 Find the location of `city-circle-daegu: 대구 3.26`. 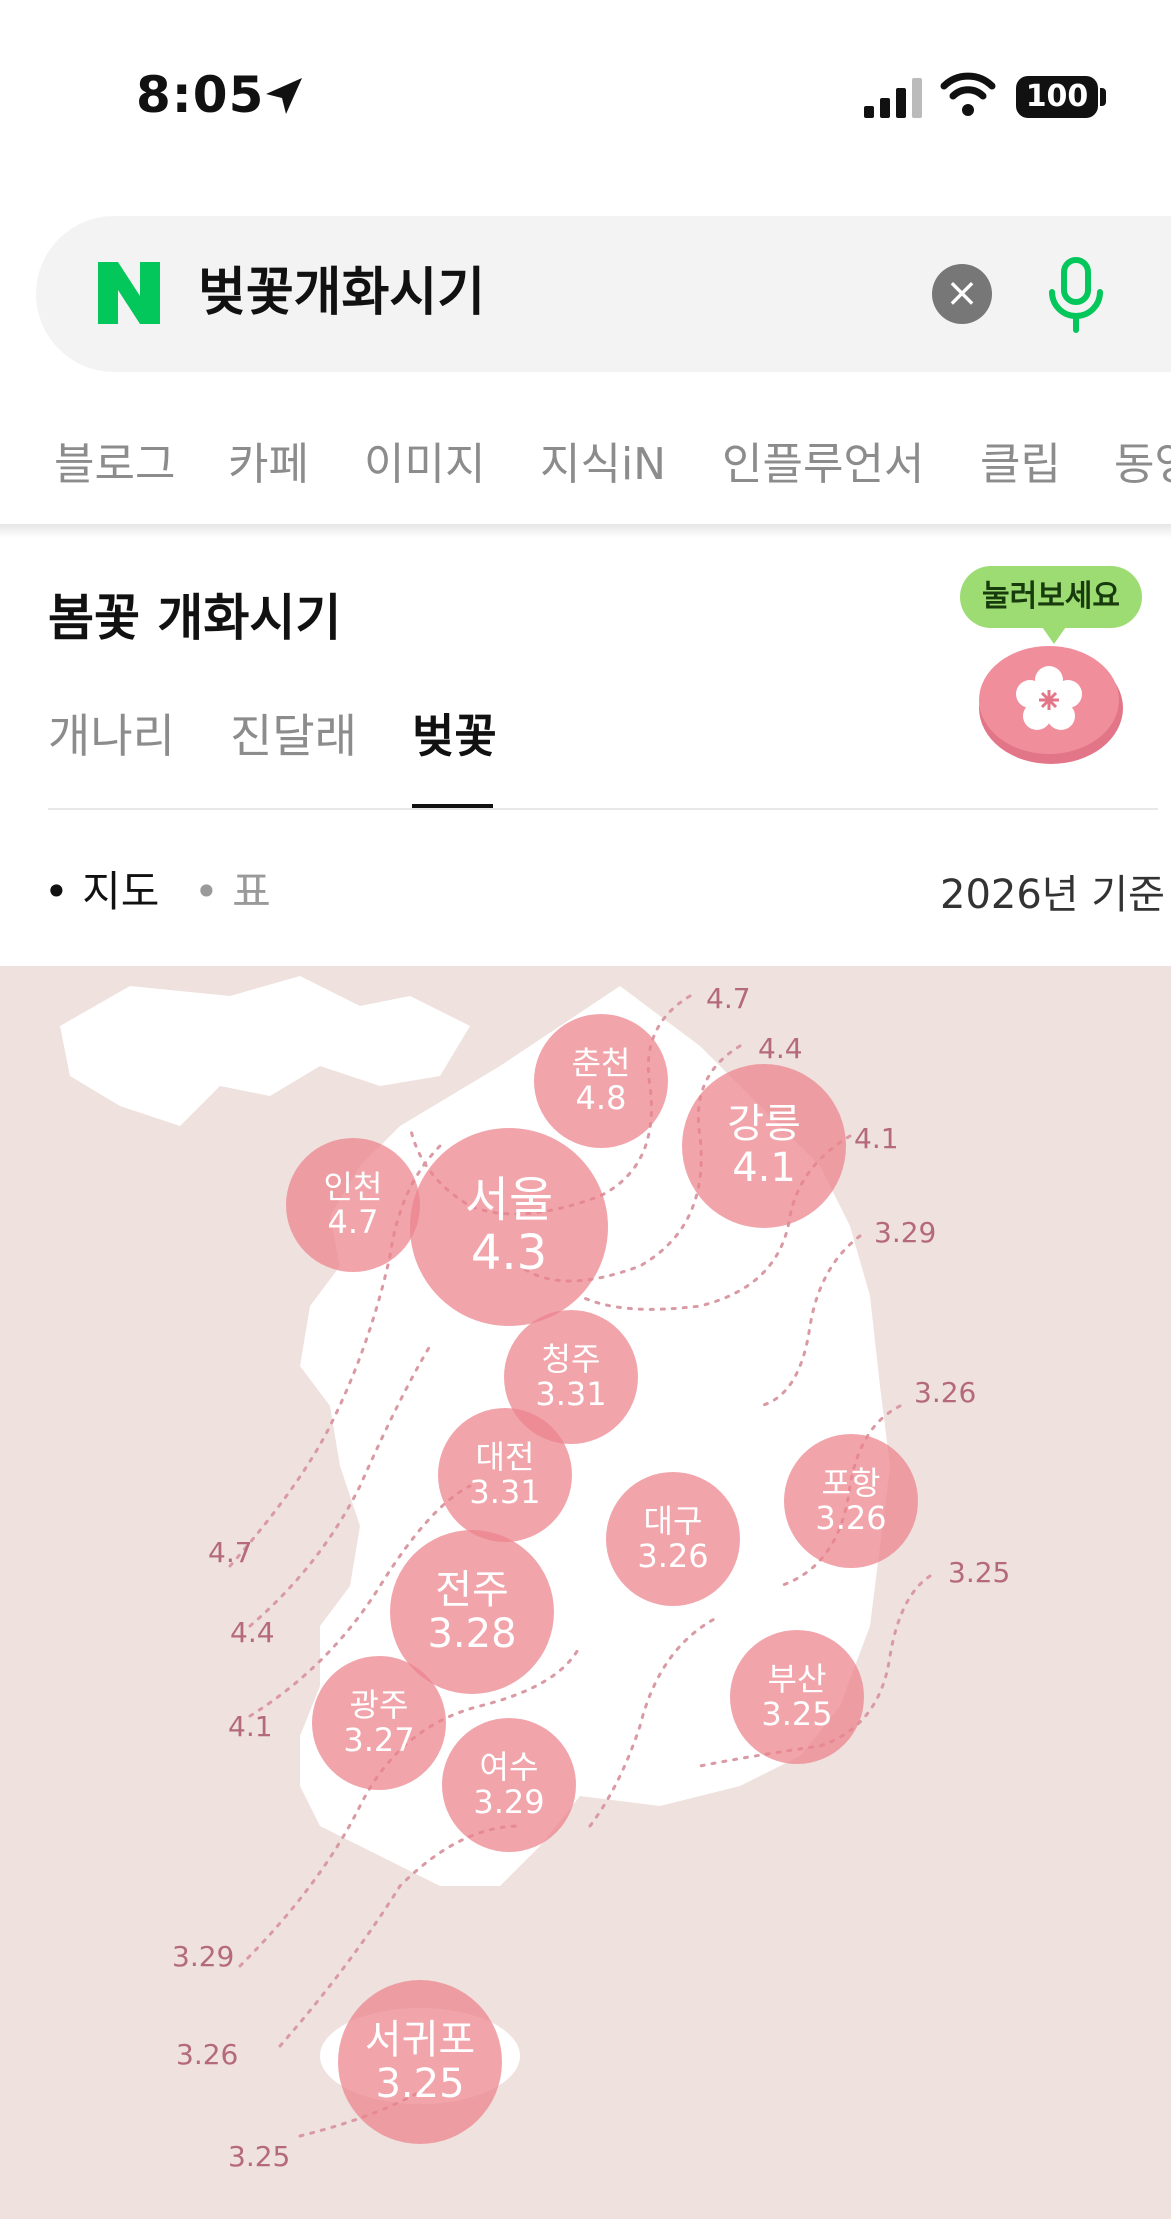

city-circle-daegu: 대구 3.26 is located at coordinates (673, 1539).